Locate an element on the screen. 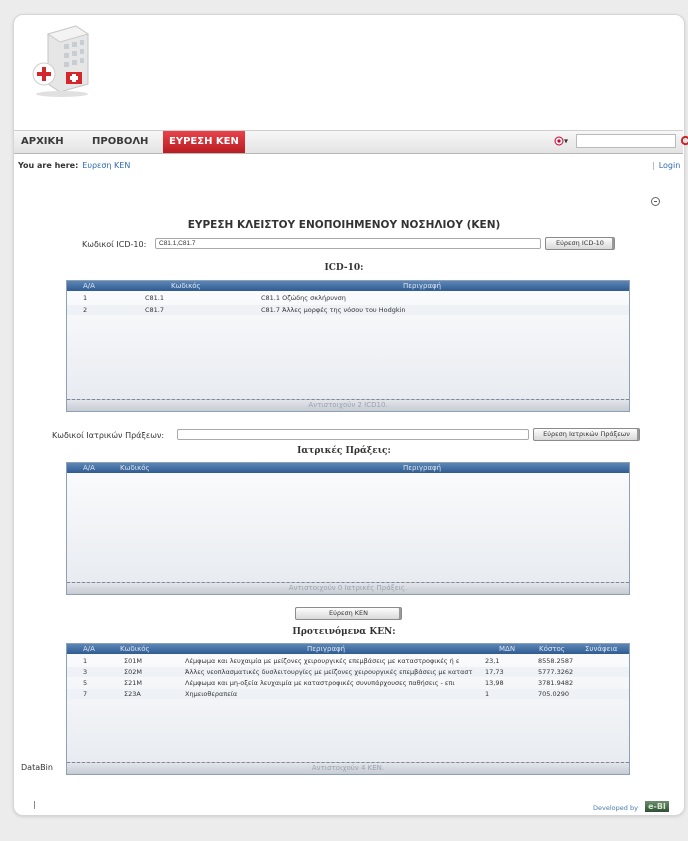 Image resolution: width=688 pixels, height=841 pixels. procedures-input is located at coordinates (353, 434).